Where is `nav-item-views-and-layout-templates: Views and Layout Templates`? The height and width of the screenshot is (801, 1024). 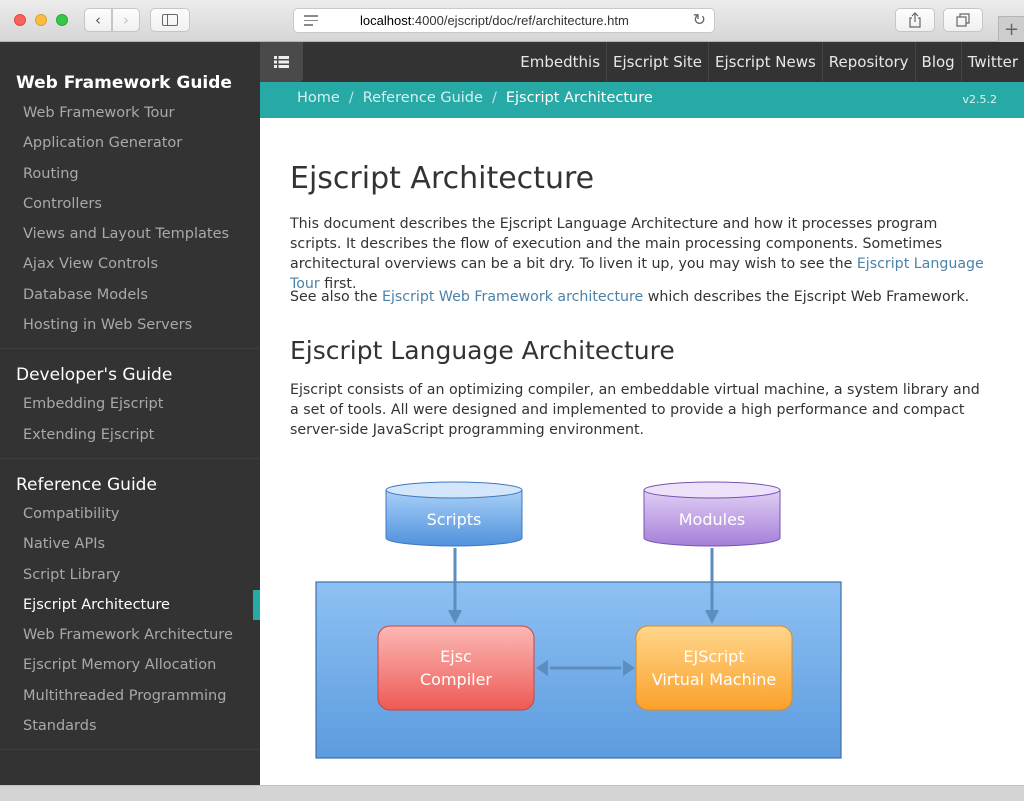 nav-item-views-and-layout-templates: Views and Layout Templates is located at coordinates (130, 234).